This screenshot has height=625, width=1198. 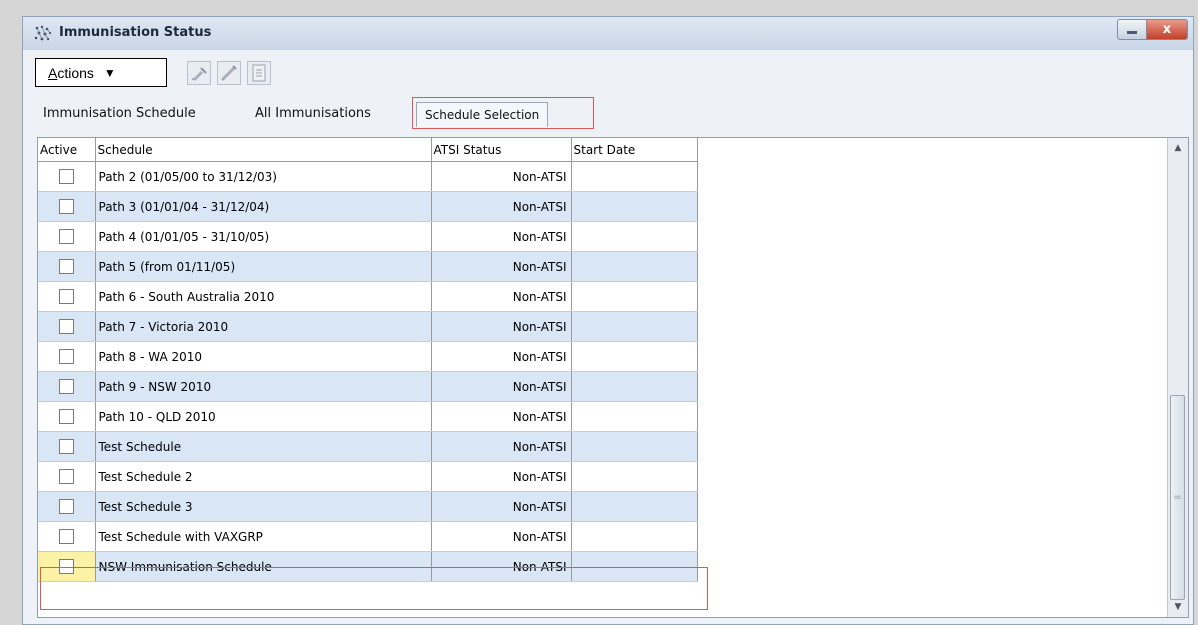 I want to click on column-header-schedule: Schedule, so click(x=263, y=150).